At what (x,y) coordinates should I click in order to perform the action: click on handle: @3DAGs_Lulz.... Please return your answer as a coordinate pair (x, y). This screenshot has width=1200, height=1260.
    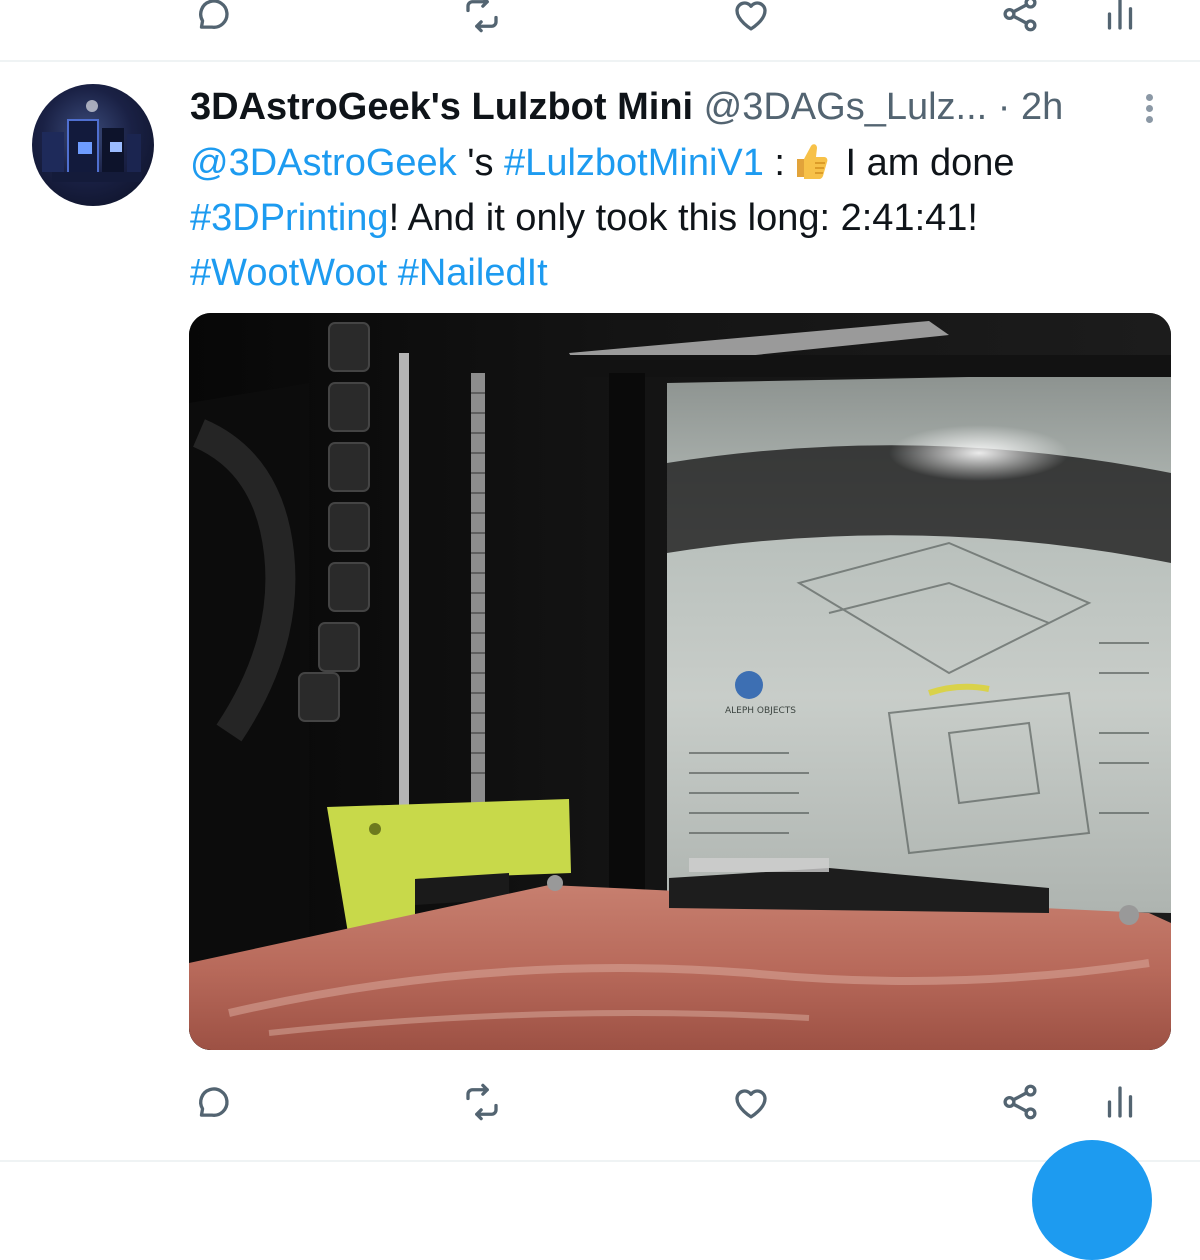
    Looking at the image, I should click on (846, 107).